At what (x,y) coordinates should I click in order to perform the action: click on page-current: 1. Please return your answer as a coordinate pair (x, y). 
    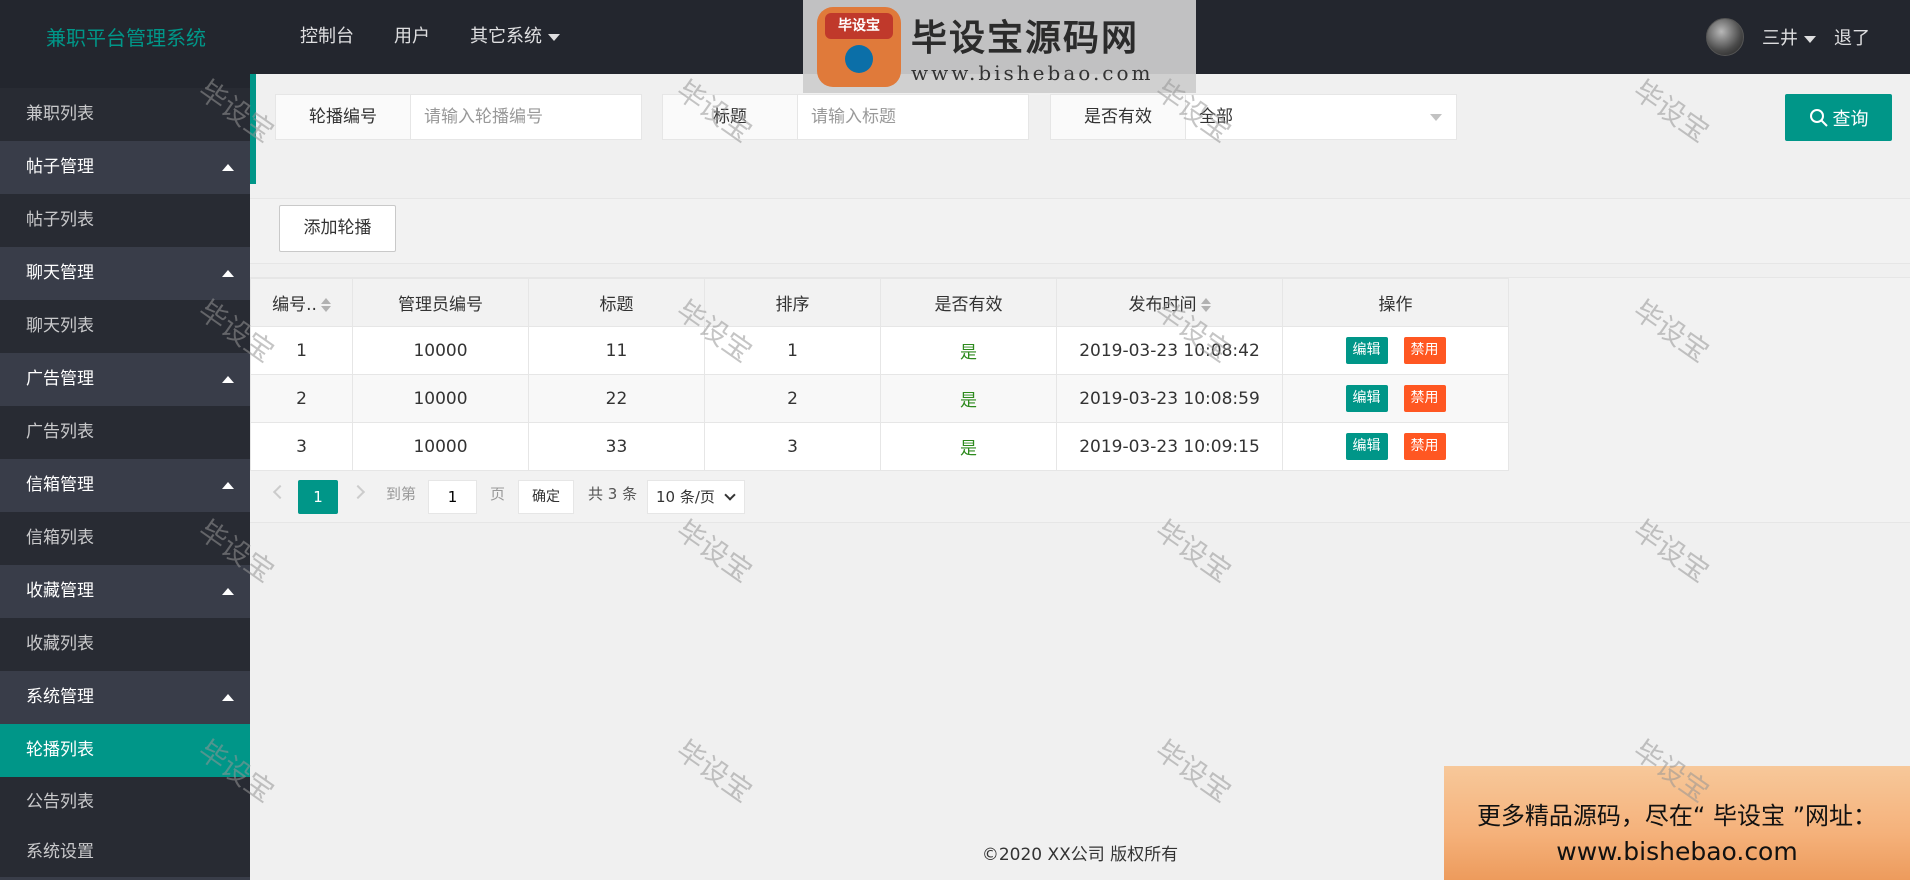
    Looking at the image, I should click on (318, 497).